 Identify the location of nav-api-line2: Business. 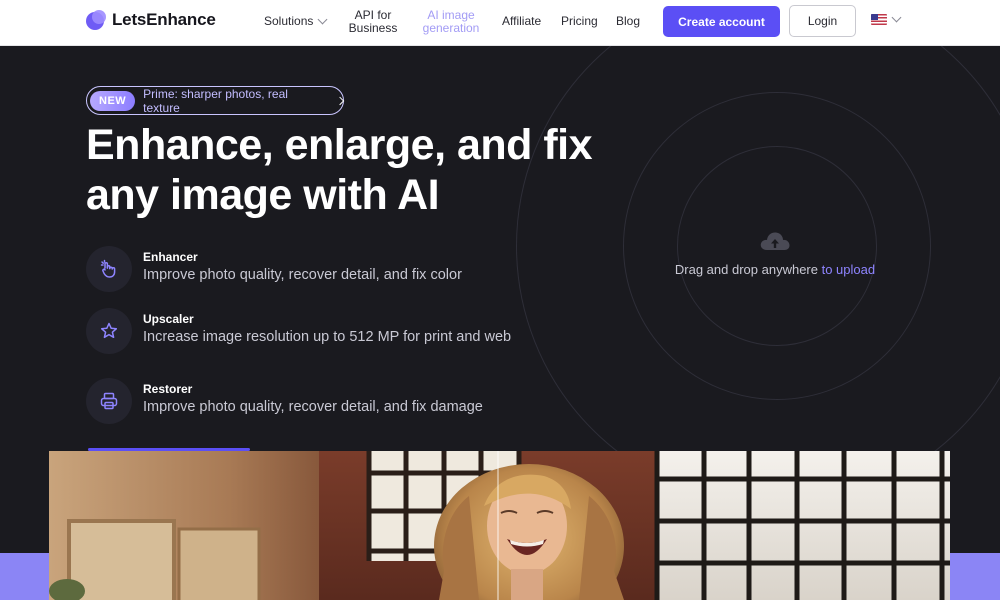
(373, 28).